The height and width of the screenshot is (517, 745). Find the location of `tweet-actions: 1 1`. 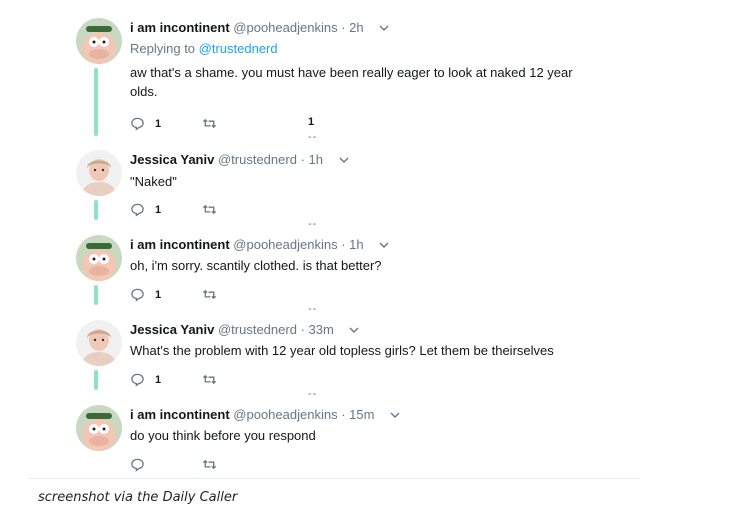

tweet-actions: 1 1 is located at coordinates (280, 124).